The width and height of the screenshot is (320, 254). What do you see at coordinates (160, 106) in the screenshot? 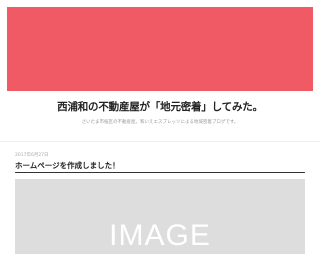
I see `site-title: 西浦和の不動産屋が「地元密着」してみた。` at bounding box center [160, 106].